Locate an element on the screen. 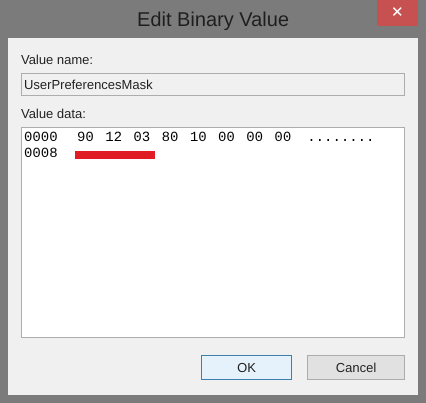 This screenshot has width=426, height=403. dialog-button: Cancel is located at coordinates (356, 367).